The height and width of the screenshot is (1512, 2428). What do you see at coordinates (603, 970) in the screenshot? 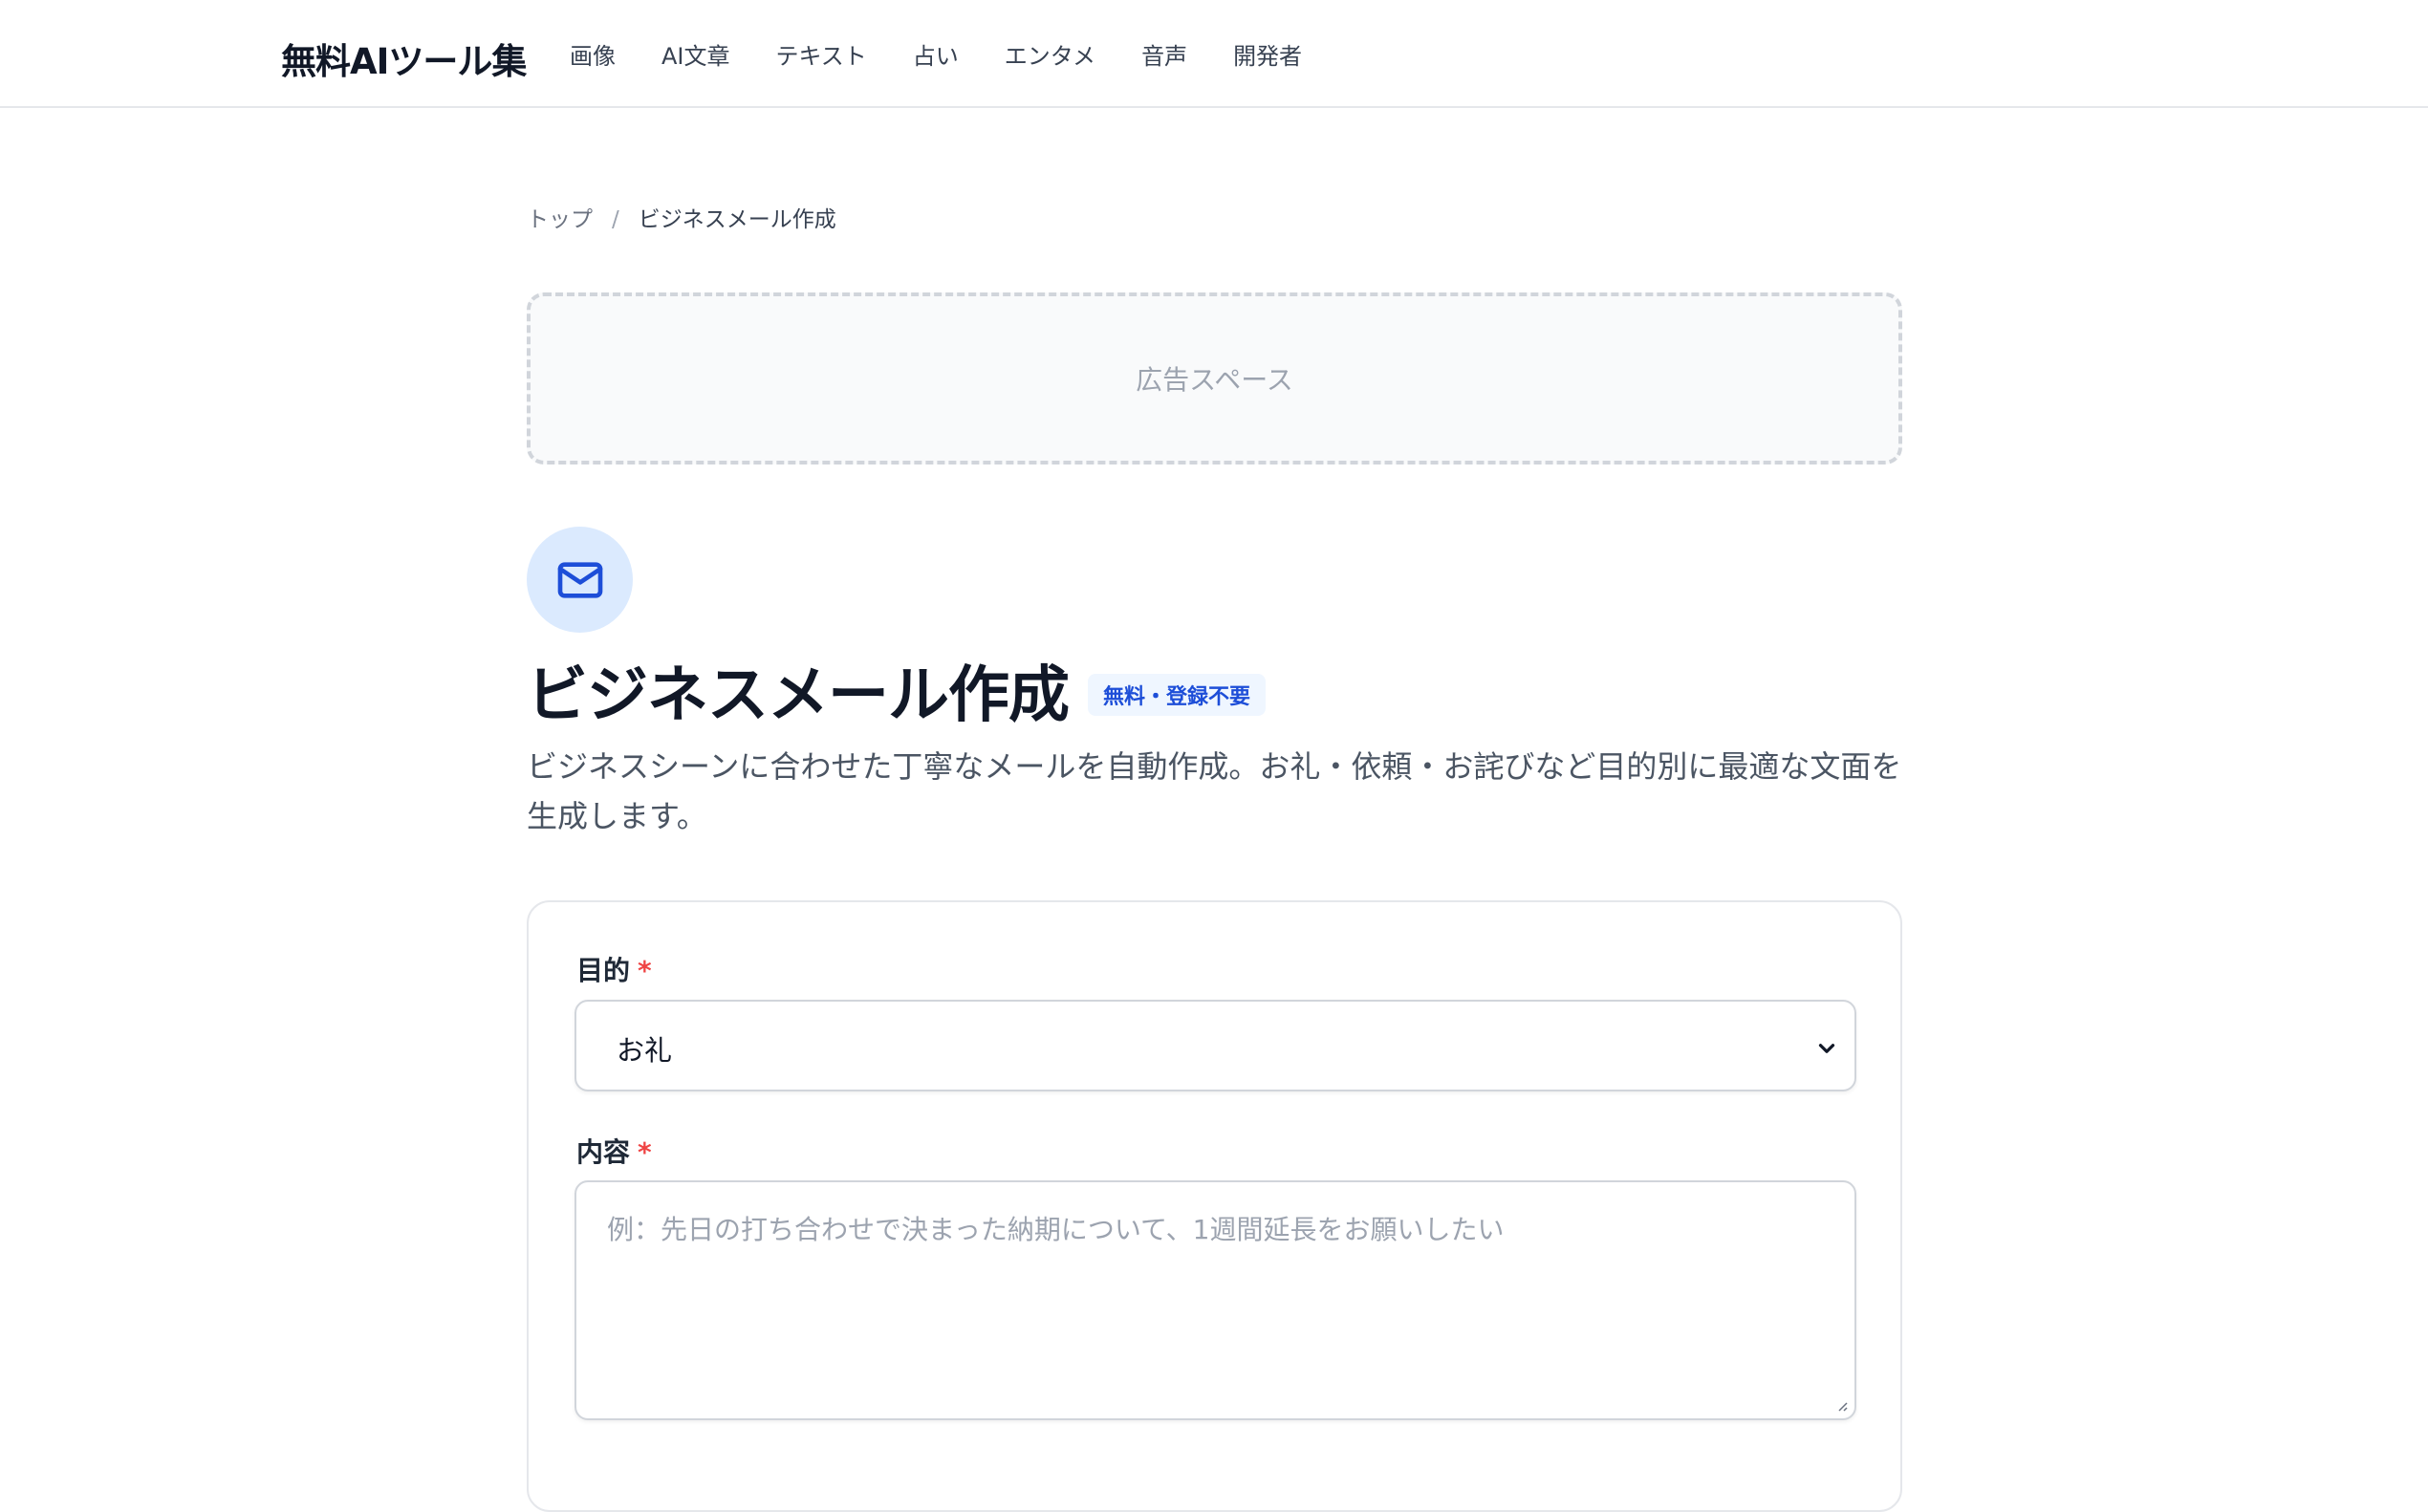
I see `purpose-label-text: 目的` at bounding box center [603, 970].